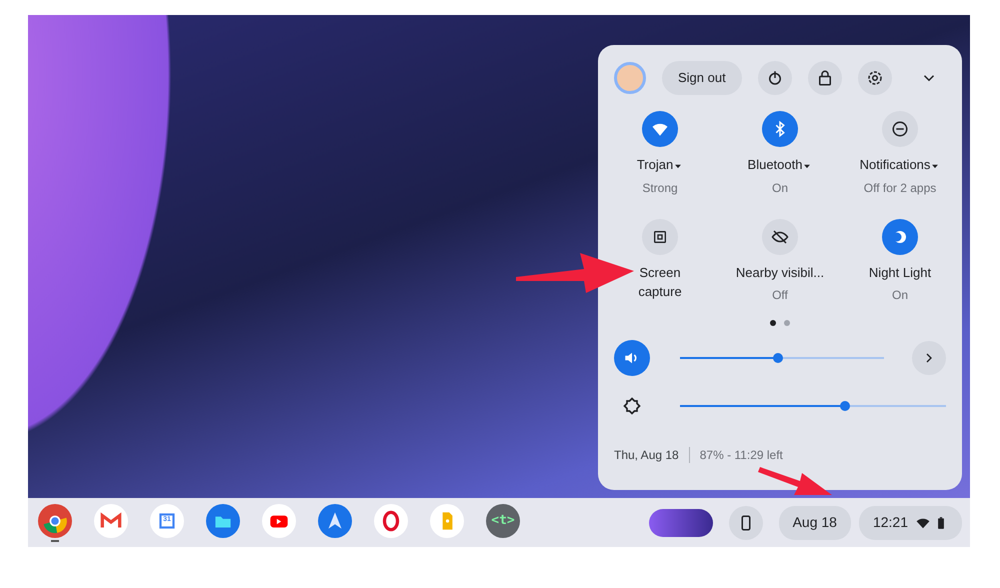 This screenshot has width=1000, height=588. Describe the element at coordinates (702, 78) in the screenshot. I see `sign-out-button: Sign out` at that location.